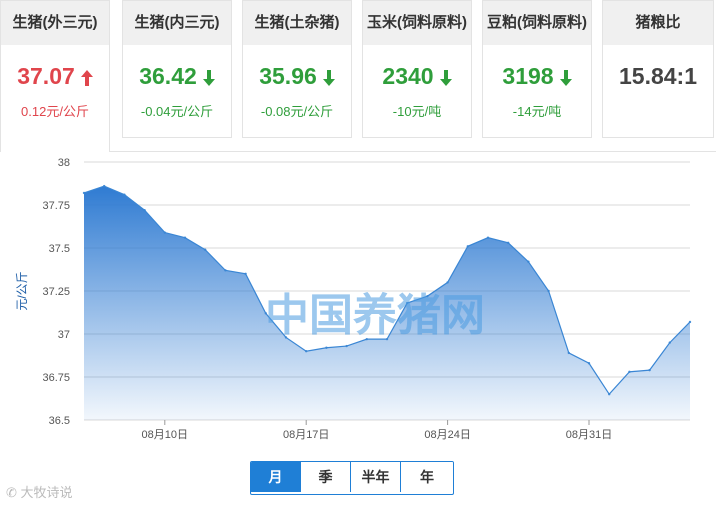 This screenshot has height=511, width=716. Describe the element at coordinates (658, 23) in the screenshot. I see `card-title: 猪粮比` at that location.